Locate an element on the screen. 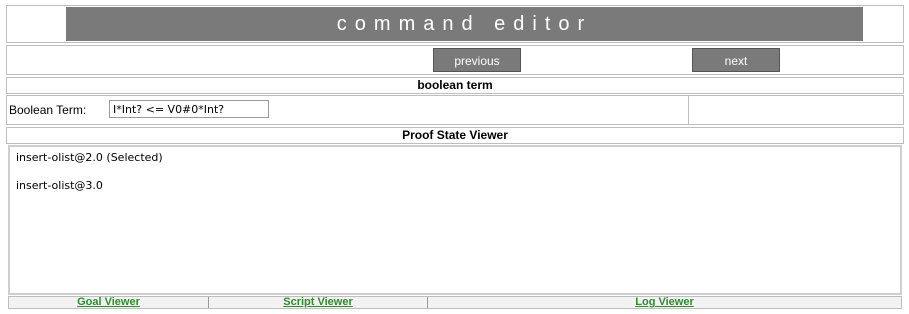 This screenshot has width=909, height=314. boolean-term-header: boolean term is located at coordinates (455, 85).